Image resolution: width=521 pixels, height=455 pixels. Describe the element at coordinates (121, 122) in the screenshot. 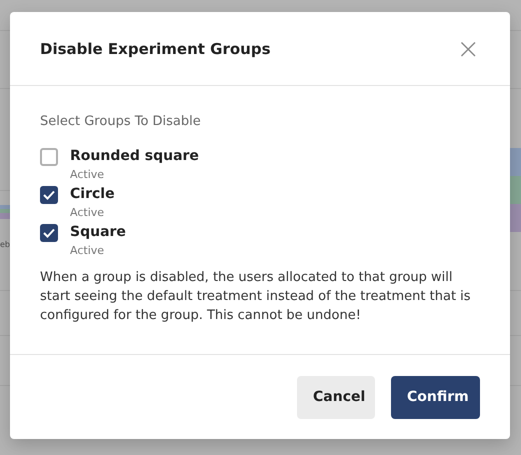

I see `section-label: Select Groups To Disable` at that location.